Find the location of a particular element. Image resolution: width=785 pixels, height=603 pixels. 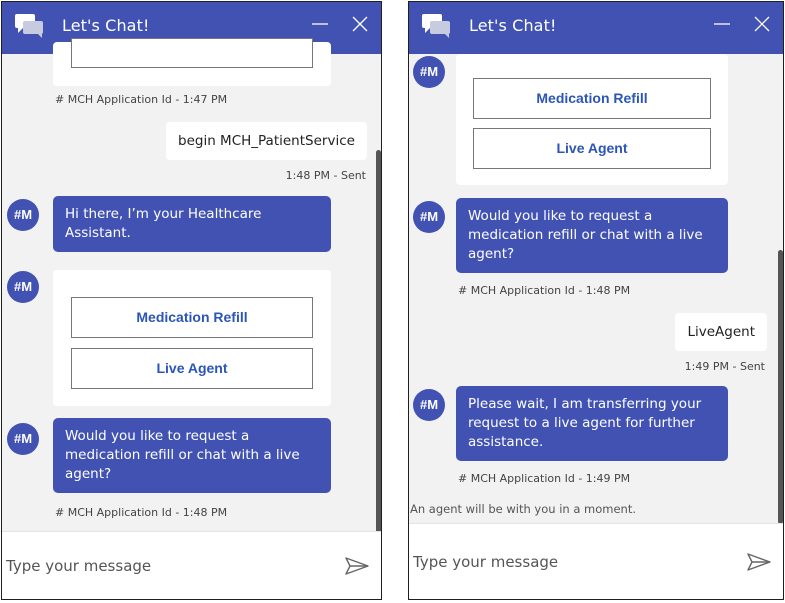

options-card-partial is located at coordinates (192, 62).